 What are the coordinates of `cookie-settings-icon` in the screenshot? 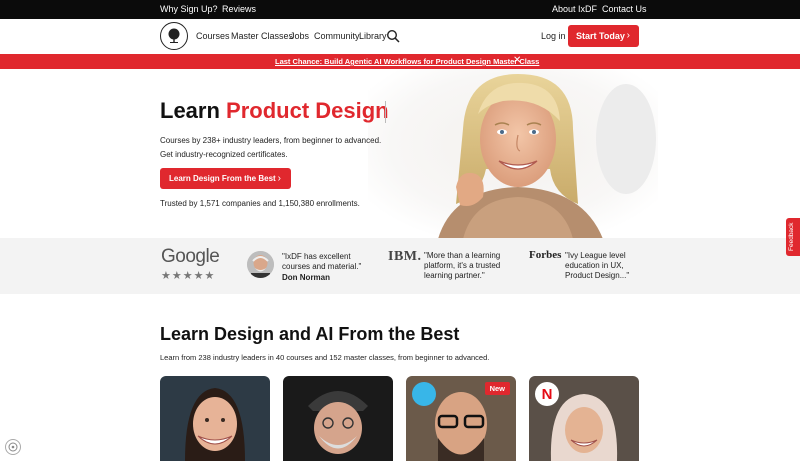 It's located at (13, 447).